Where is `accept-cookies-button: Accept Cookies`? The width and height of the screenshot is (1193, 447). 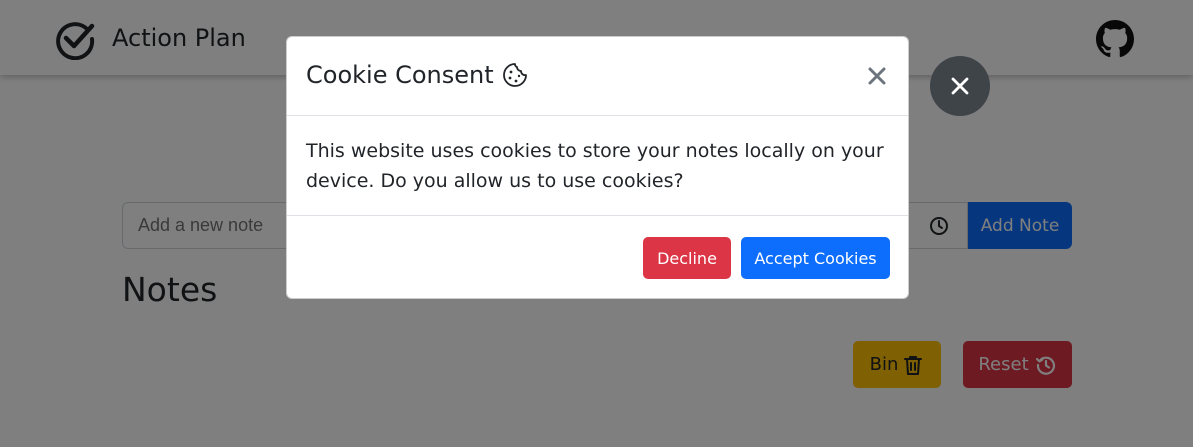
accept-cookies-button: Accept Cookies is located at coordinates (815, 258).